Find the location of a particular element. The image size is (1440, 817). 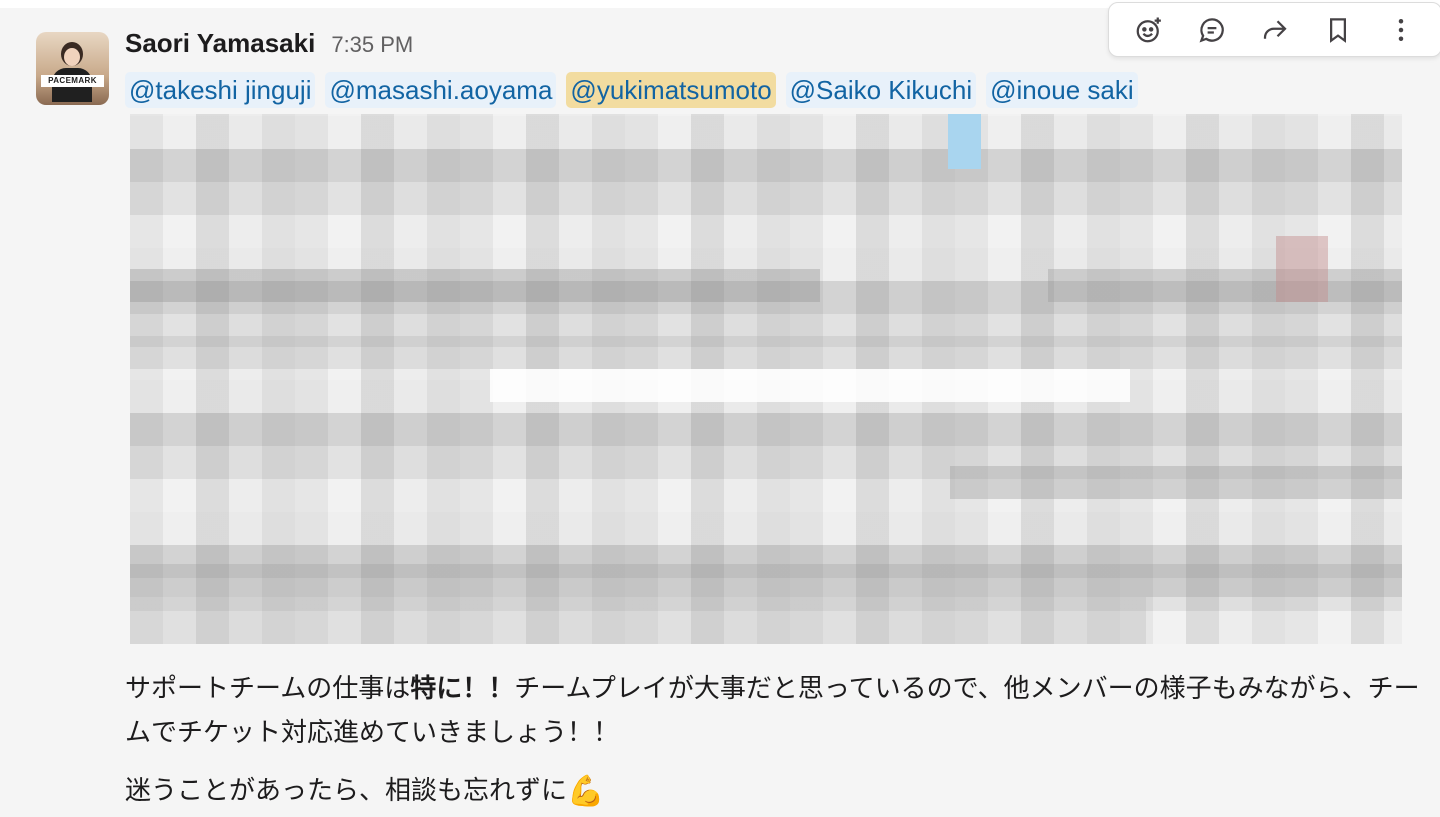

more-actions-button is located at coordinates (1401, 30).